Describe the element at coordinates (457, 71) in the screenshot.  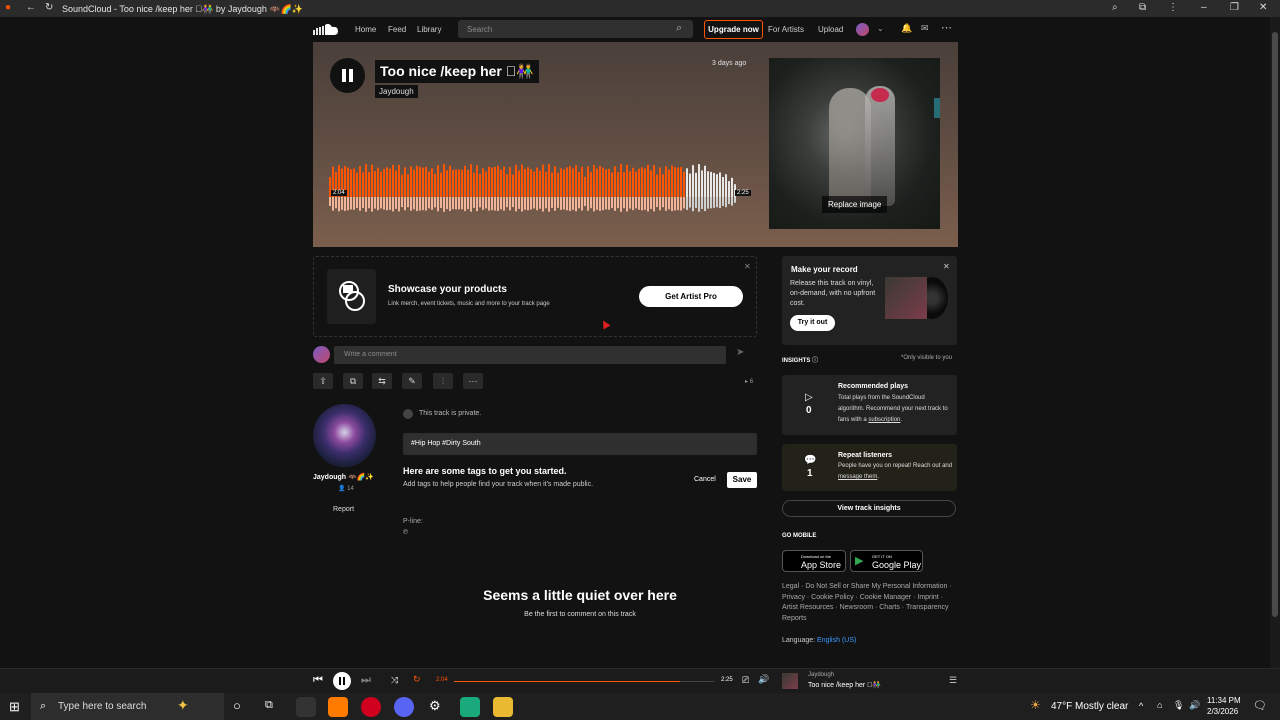
I see `track-title: Too nice /keep her 🏿👫` at that location.